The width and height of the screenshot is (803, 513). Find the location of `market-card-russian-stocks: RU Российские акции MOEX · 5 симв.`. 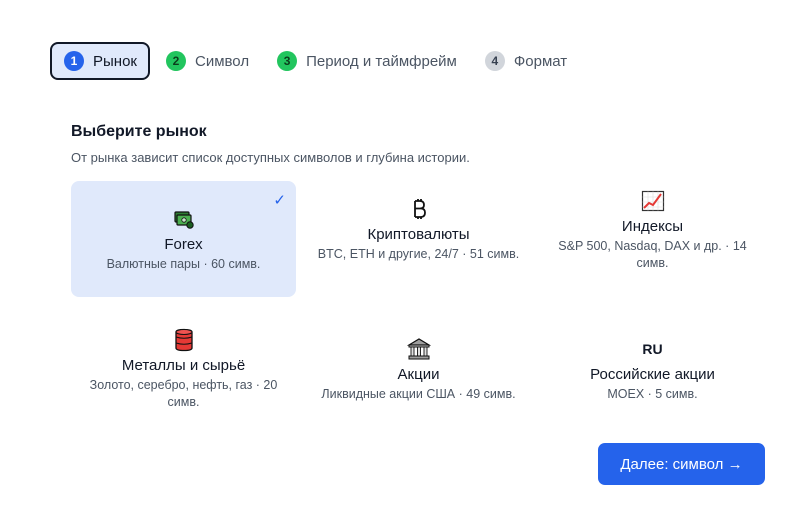

market-card-russian-stocks: RU Российские акции MOEX · 5 симв. is located at coordinates (652, 369).